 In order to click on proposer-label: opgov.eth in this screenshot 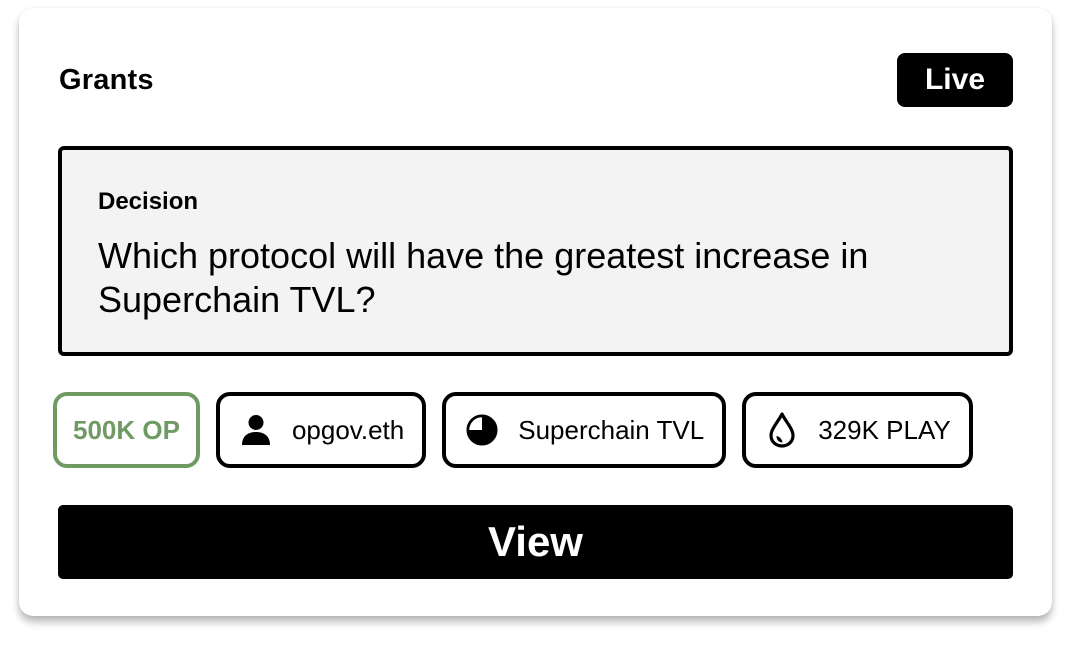, I will do `click(348, 429)`.